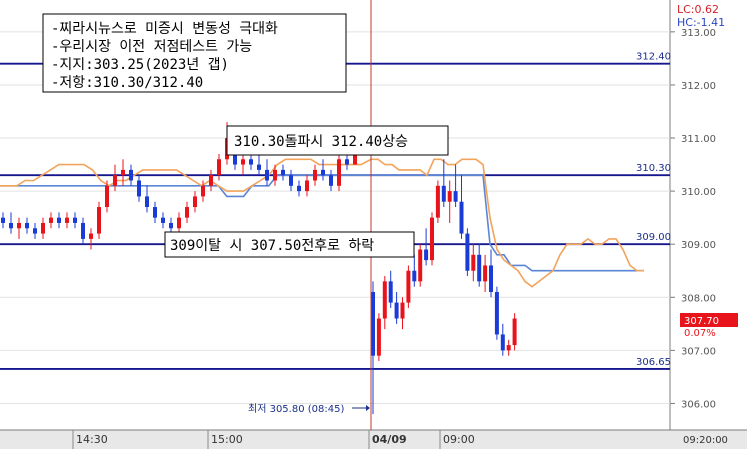 This screenshot has width=747, height=449. Describe the element at coordinates (698, 298) in the screenshot. I see `y-tick-label: 308.00` at that location.